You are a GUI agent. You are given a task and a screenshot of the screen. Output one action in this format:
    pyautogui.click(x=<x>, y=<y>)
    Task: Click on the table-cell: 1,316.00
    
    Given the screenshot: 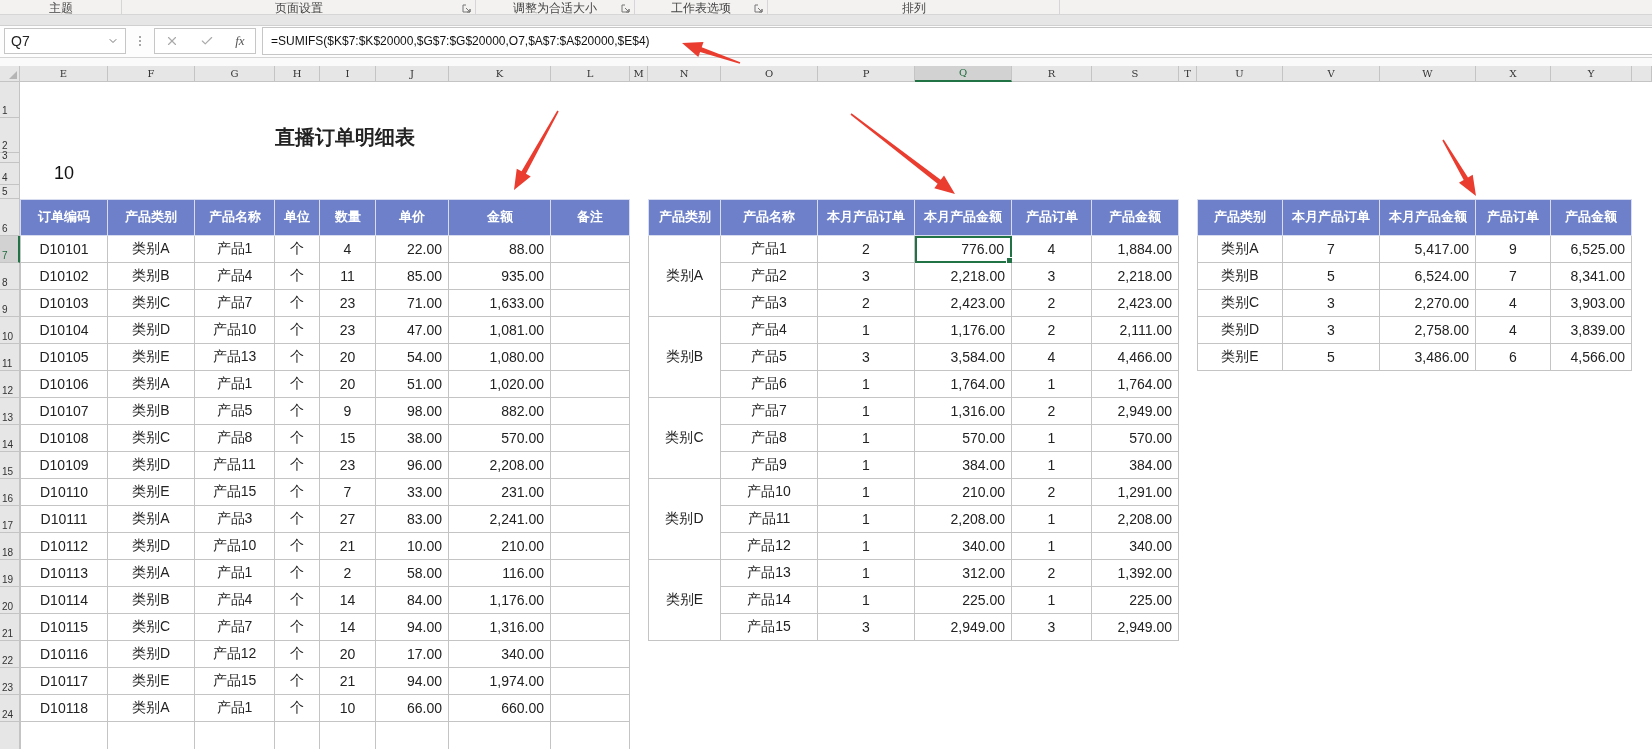 What is the action you would take?
    pyautogui.click(x=963, y=411)
    